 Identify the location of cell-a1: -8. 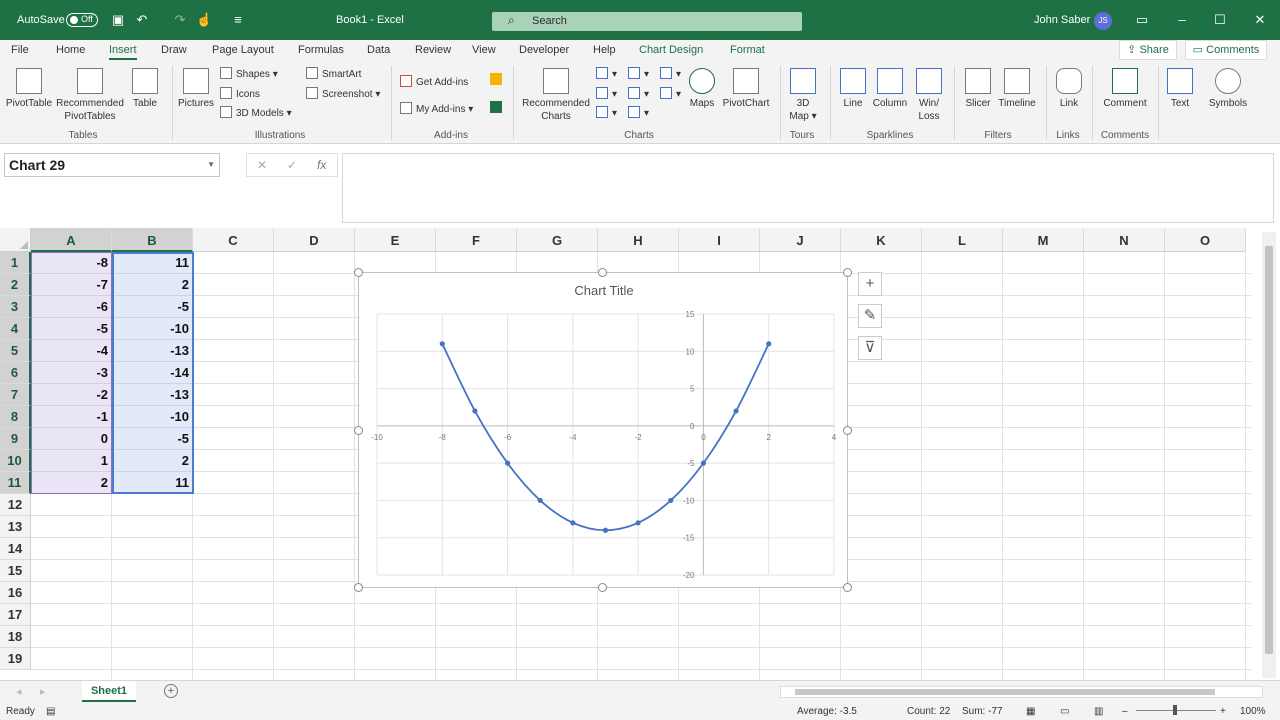
(71, 263).